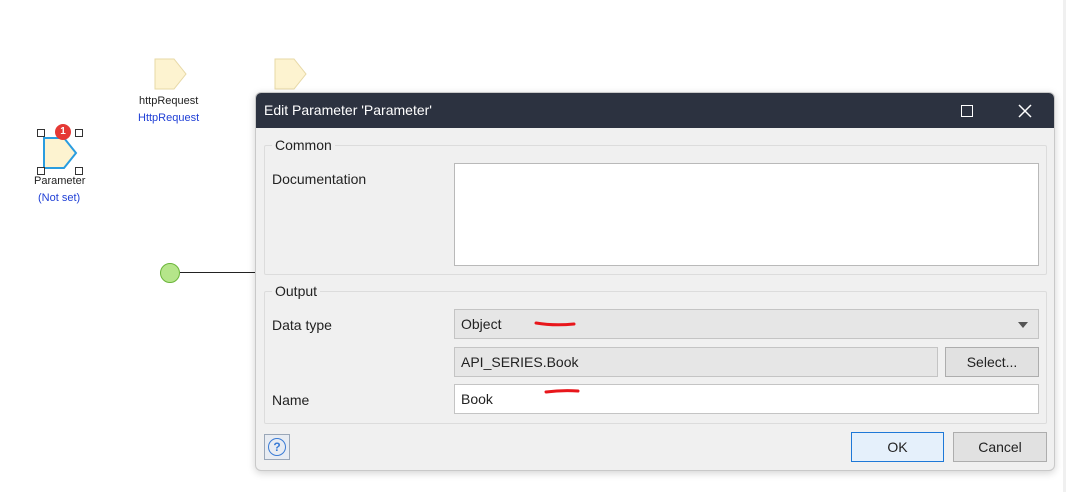 This screenshot has width=1066, height=492. What do you see at coordinates (319, 179) in the screenshot?
I see `documentation-label: Documentation` at bounding box center [319, 179].